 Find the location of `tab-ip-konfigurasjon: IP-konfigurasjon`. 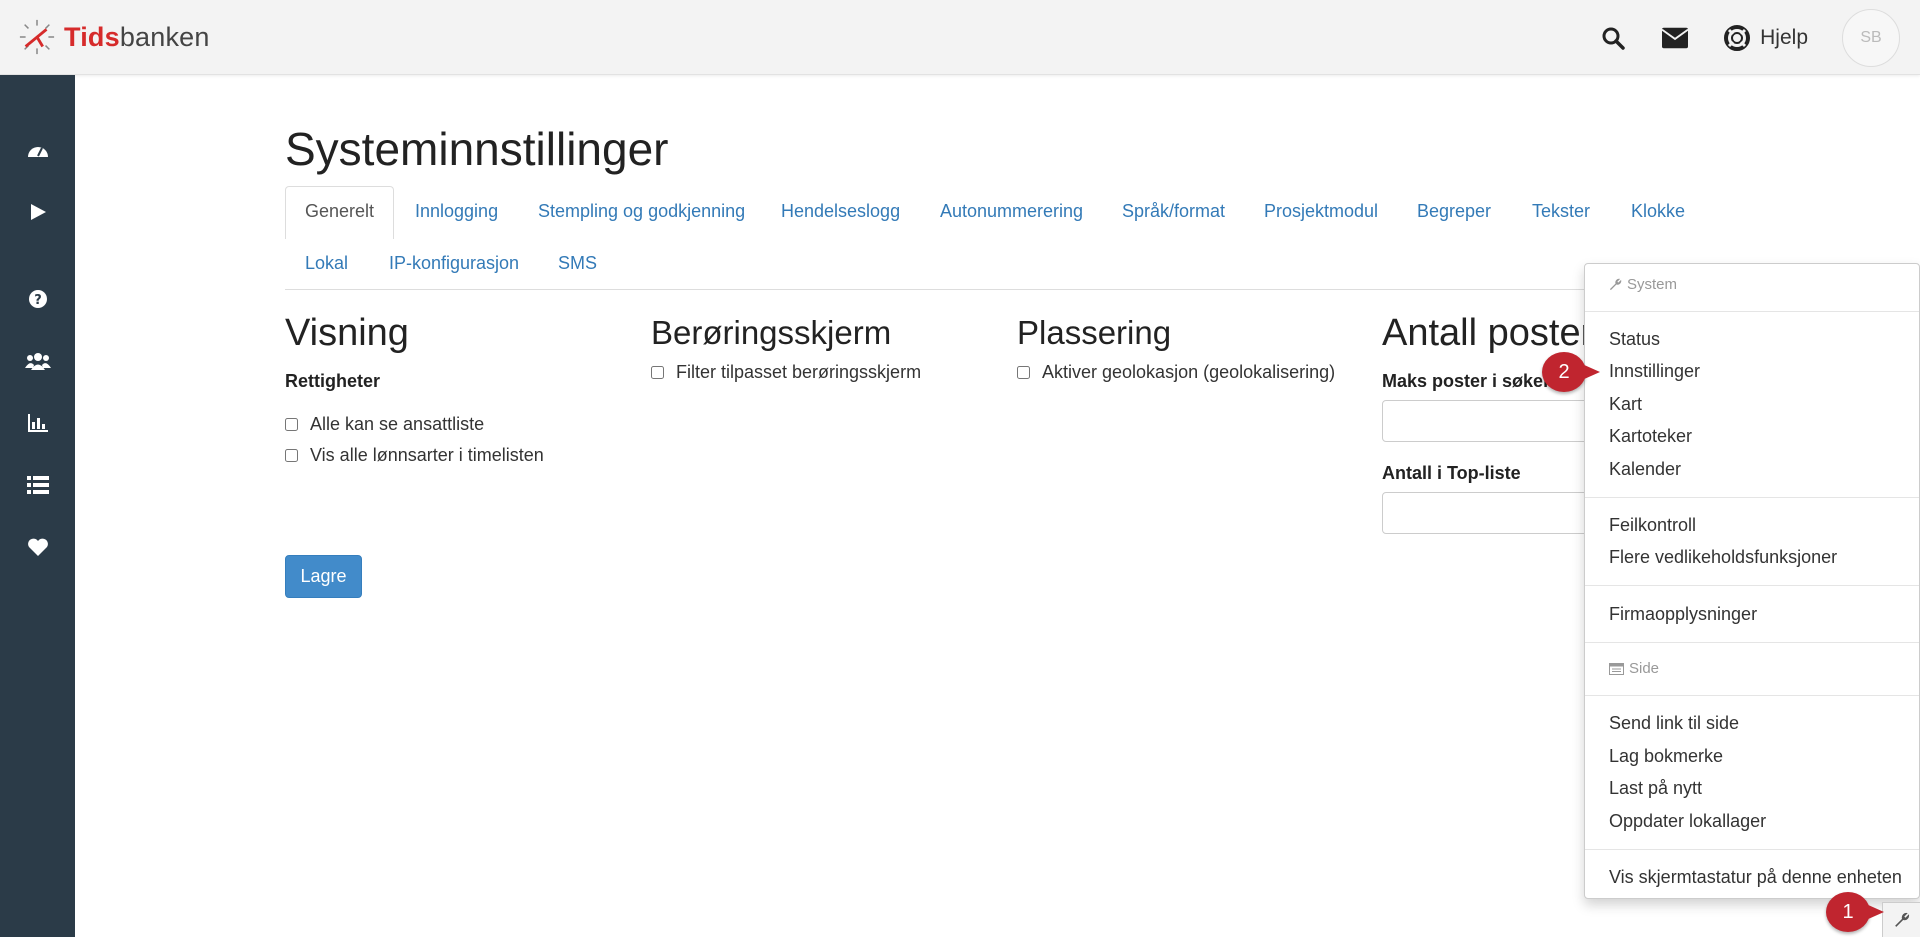

tab-ip-konfigurasjon: IP-konfigurasjon is located at coordinates (454, 263).